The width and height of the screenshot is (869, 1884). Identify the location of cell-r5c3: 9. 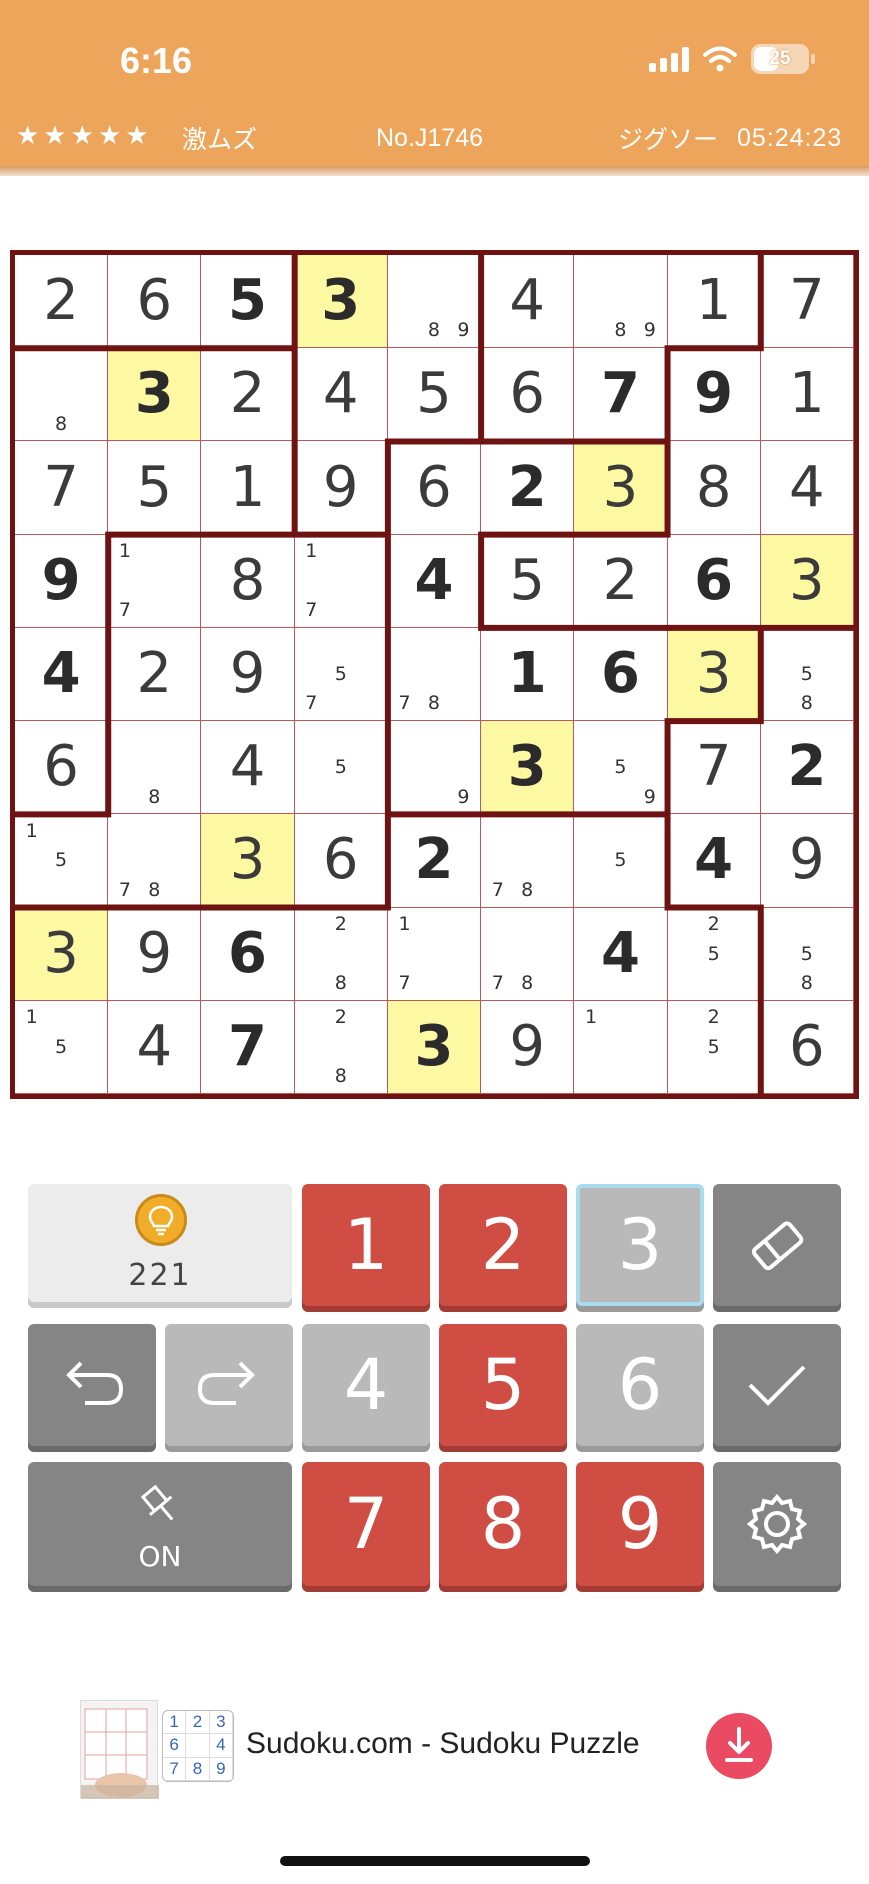
(248, 674).